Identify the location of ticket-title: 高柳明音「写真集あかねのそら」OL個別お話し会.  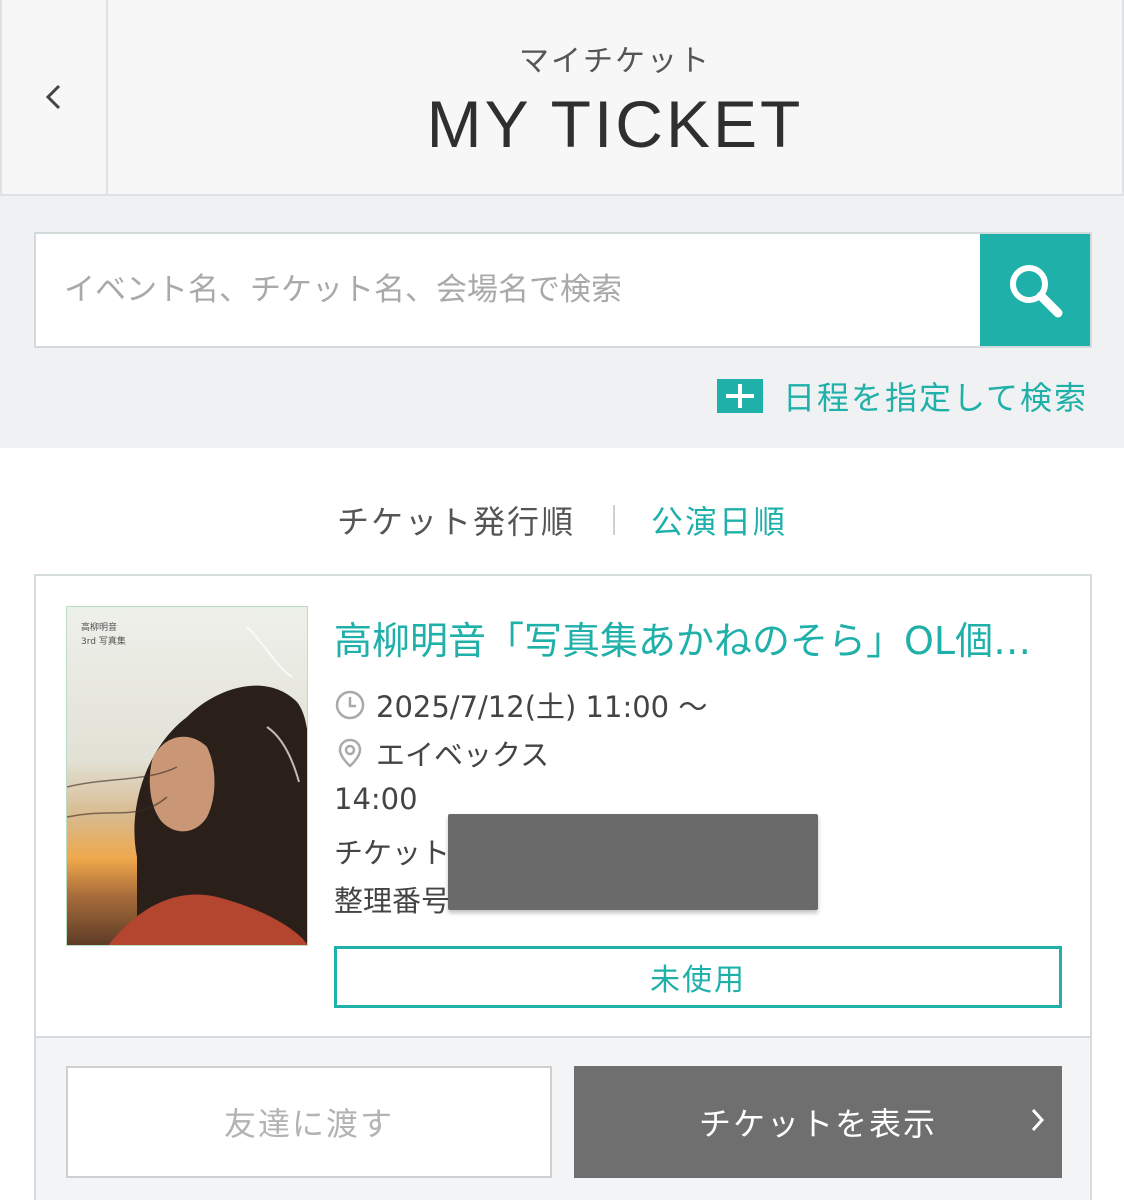
(699, 637).